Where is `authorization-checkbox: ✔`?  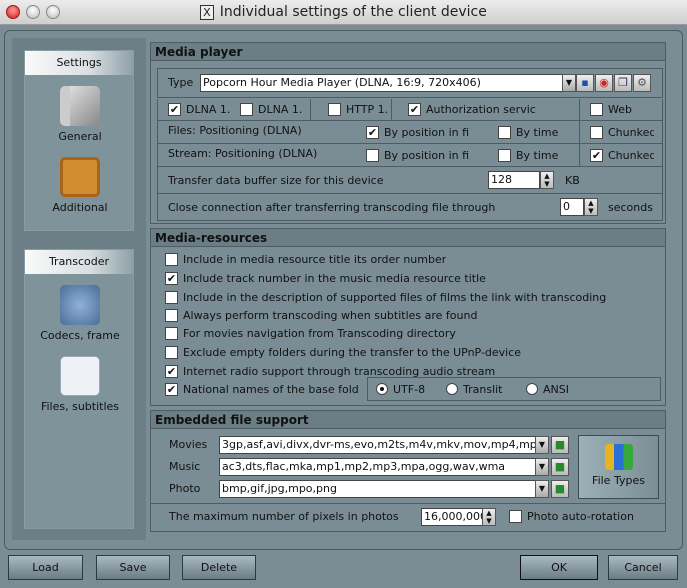 authorization-checkbox: ✔ is located at coordinates (414, 109).